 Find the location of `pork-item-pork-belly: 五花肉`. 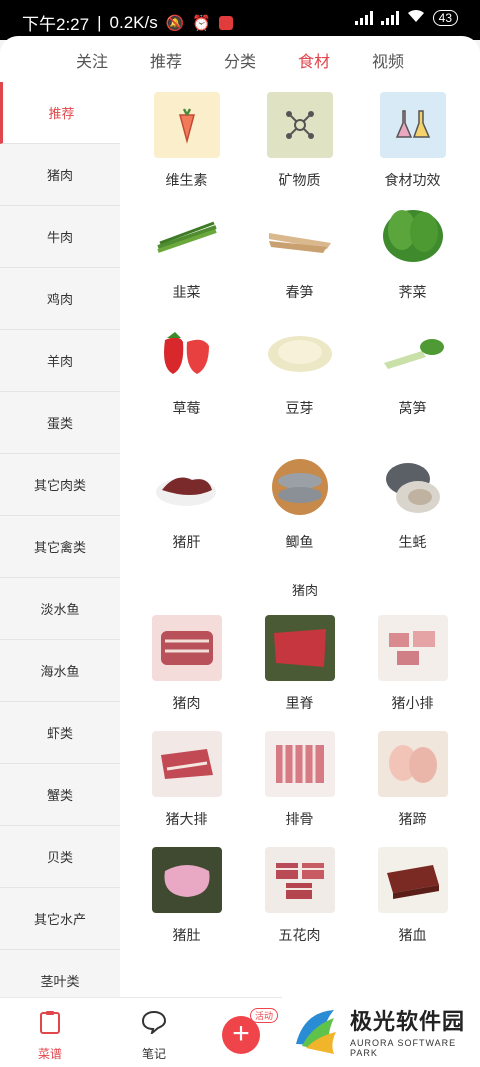

pork-item-pork-belly: 五花肉 is located at coordinates (299, 905).